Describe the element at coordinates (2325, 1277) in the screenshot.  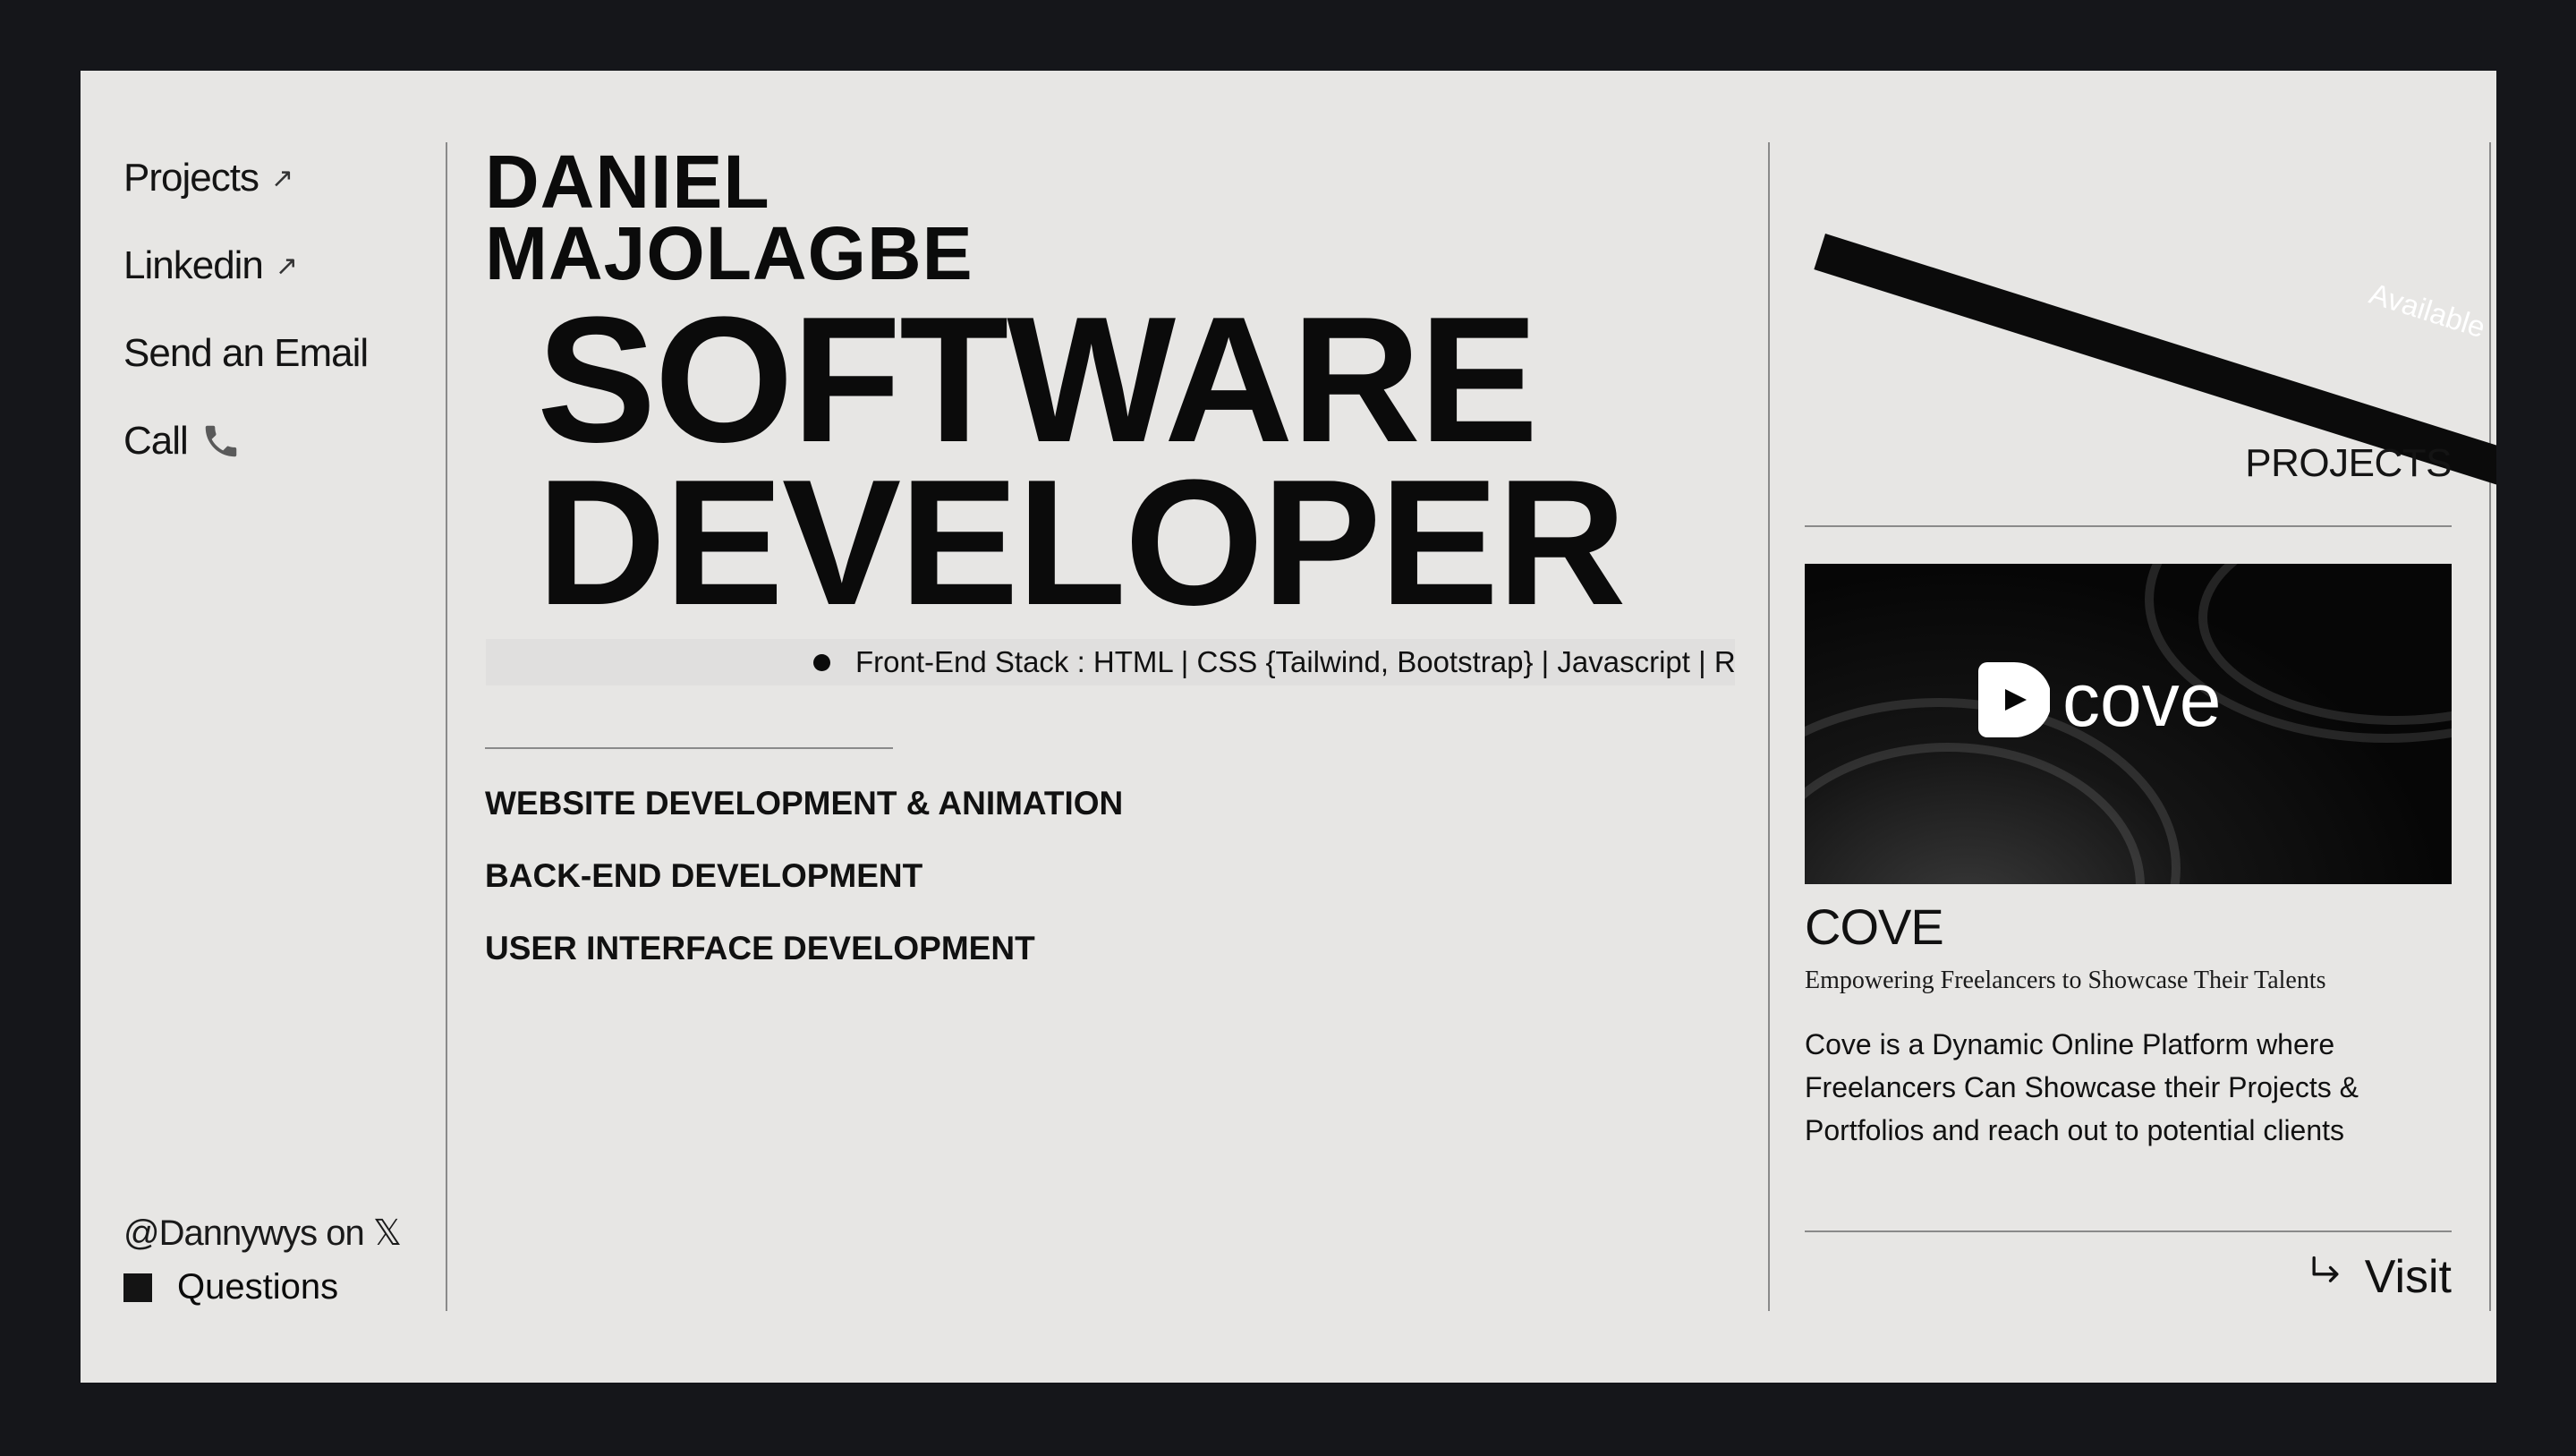
I see `return-arrow-icon` at that location.